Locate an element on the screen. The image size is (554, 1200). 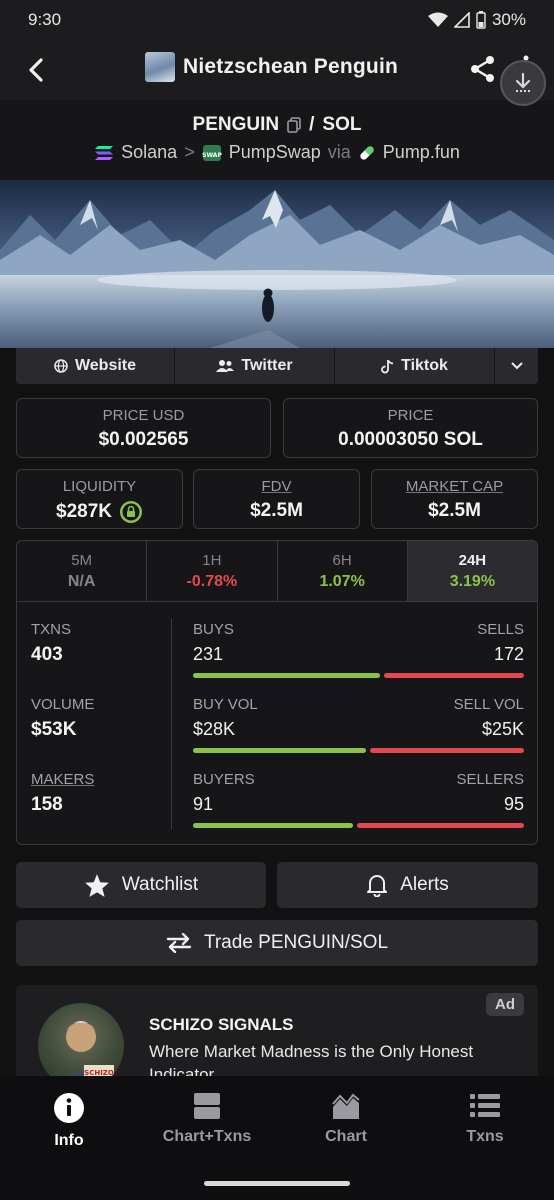
market-cap-card: MARKET CAP $2.5M is located at coordinates (454, 499).